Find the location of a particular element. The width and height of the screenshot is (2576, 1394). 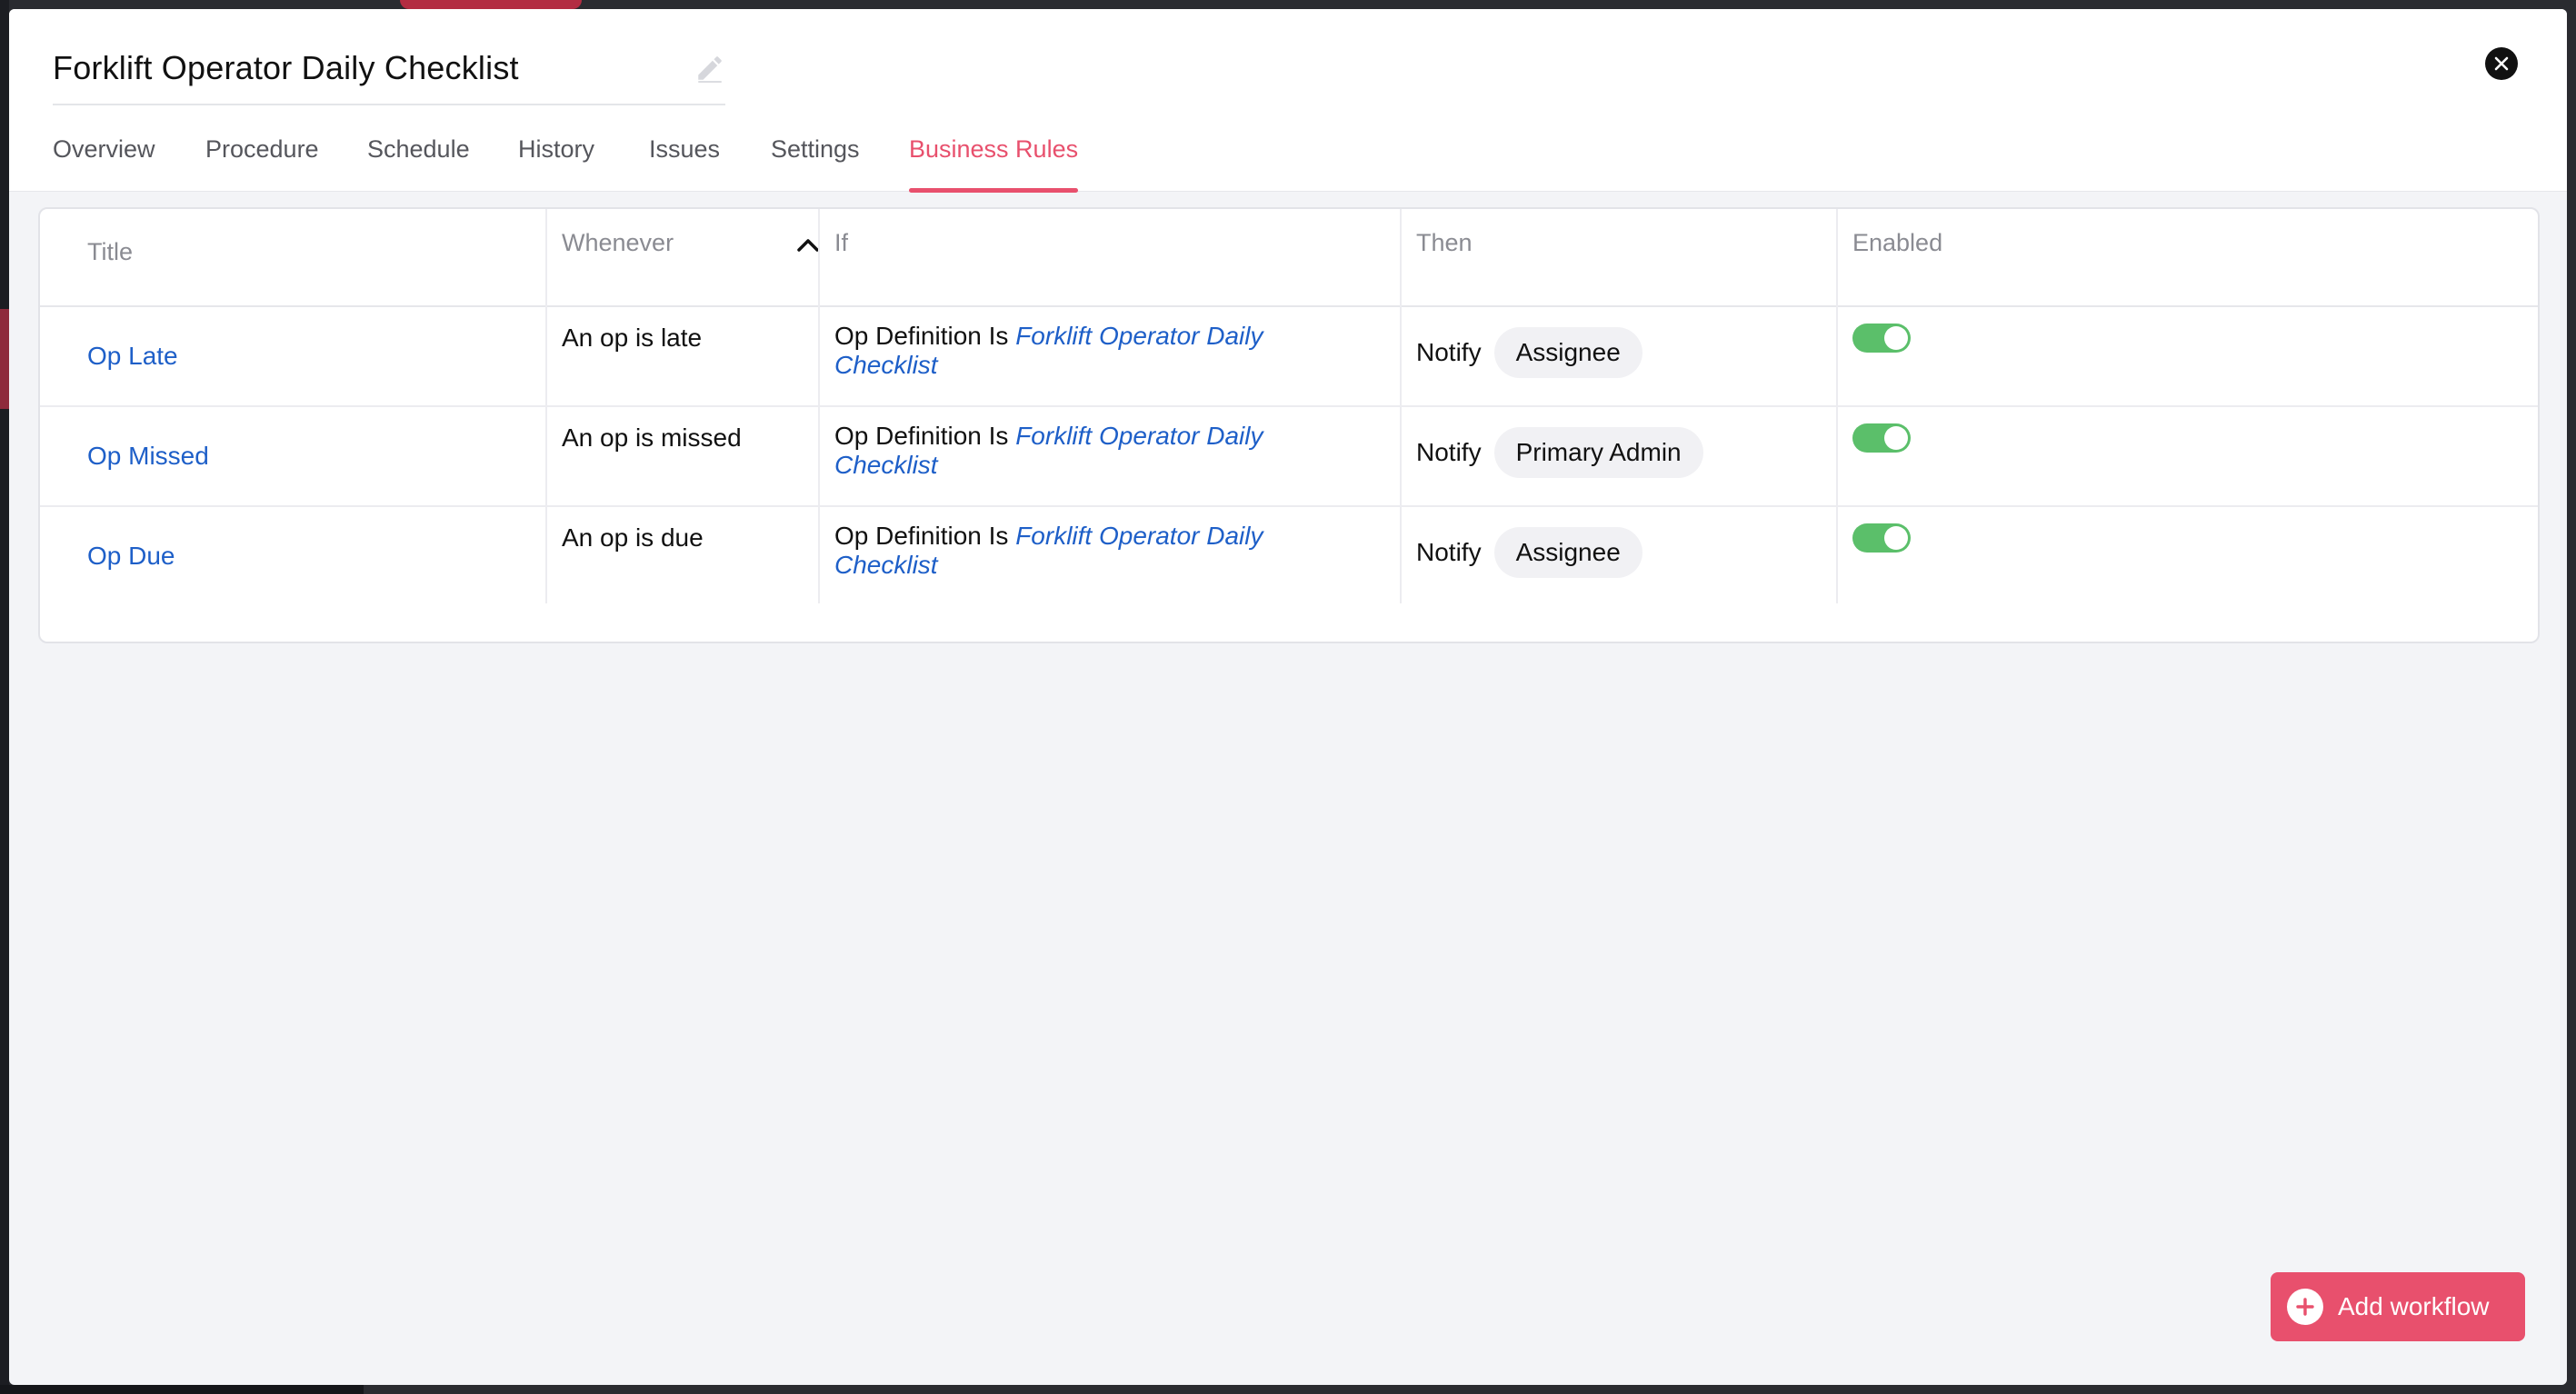

whenever-cell: An op is due is located at coordinates (633, 537).